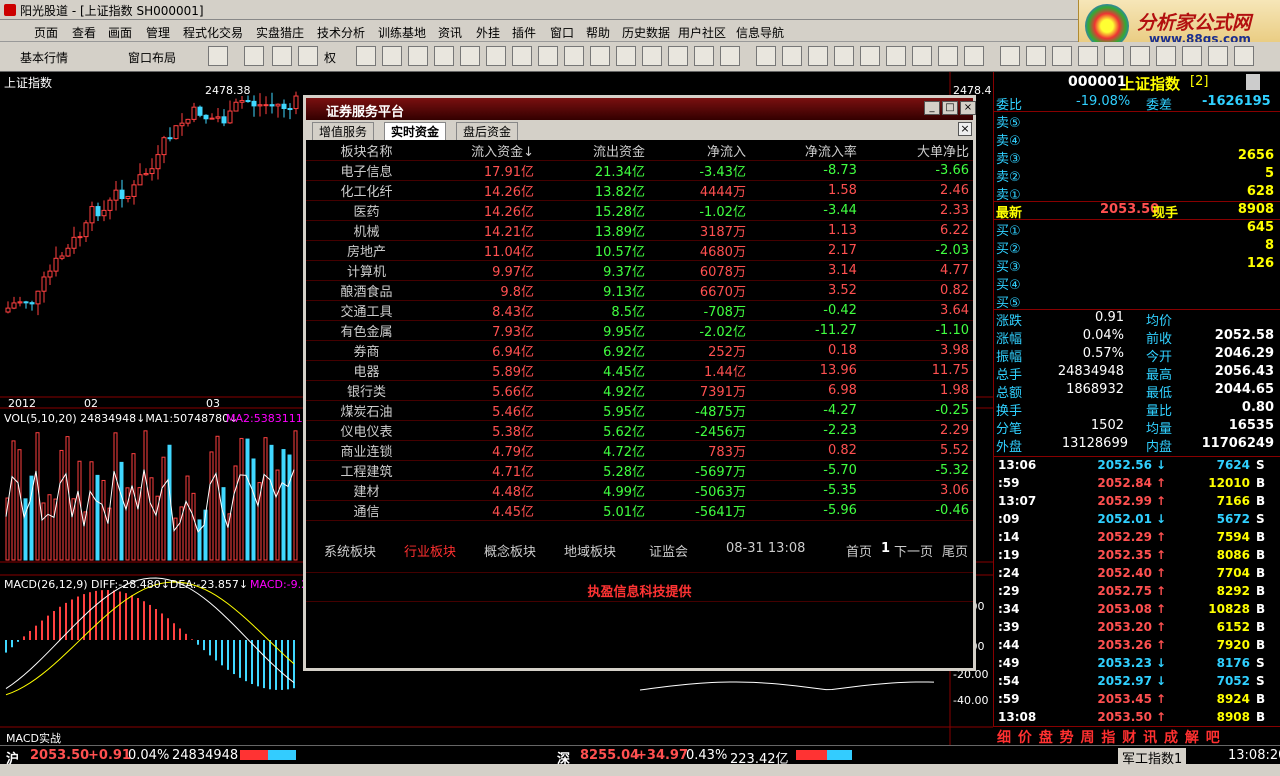 The width and height of the screenshot is (1280, 776). What do you see at coordinates (805, 151) in the screenshot?
I see `col-net-rate: 净流入率` at bounding box center [805, 151].